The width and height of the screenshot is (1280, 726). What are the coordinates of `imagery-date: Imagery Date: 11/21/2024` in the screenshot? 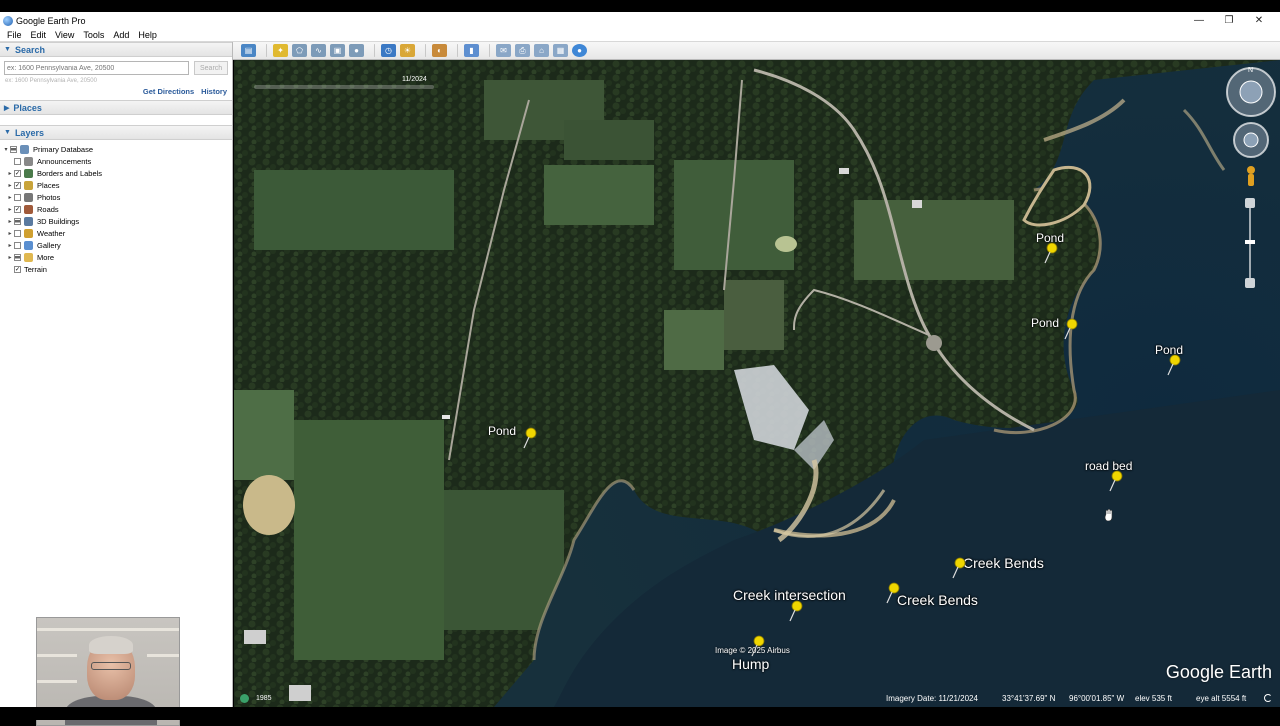 It's located at (932, 698).